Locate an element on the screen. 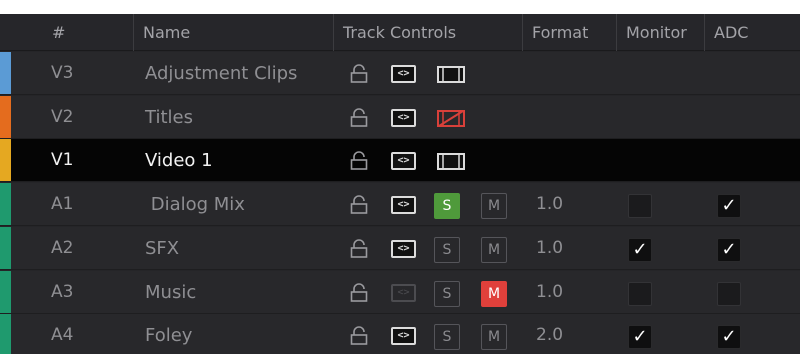  table-header: # Name Track Controls Format Monitor ADC is located at coordinates (400, 32).